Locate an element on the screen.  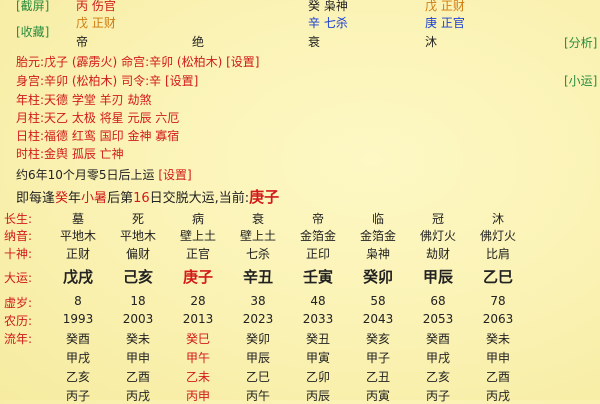
liunian-cell-r3-5: 乙卯 is located at coordinates (317, 377).